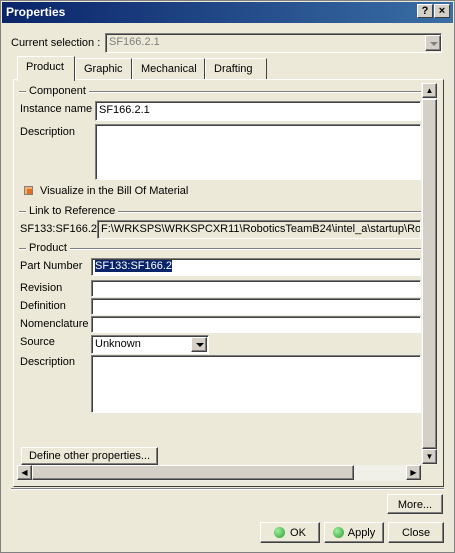 This screenshot has width=455, height=553. I want to click on product-group-line, so click(220, 248).